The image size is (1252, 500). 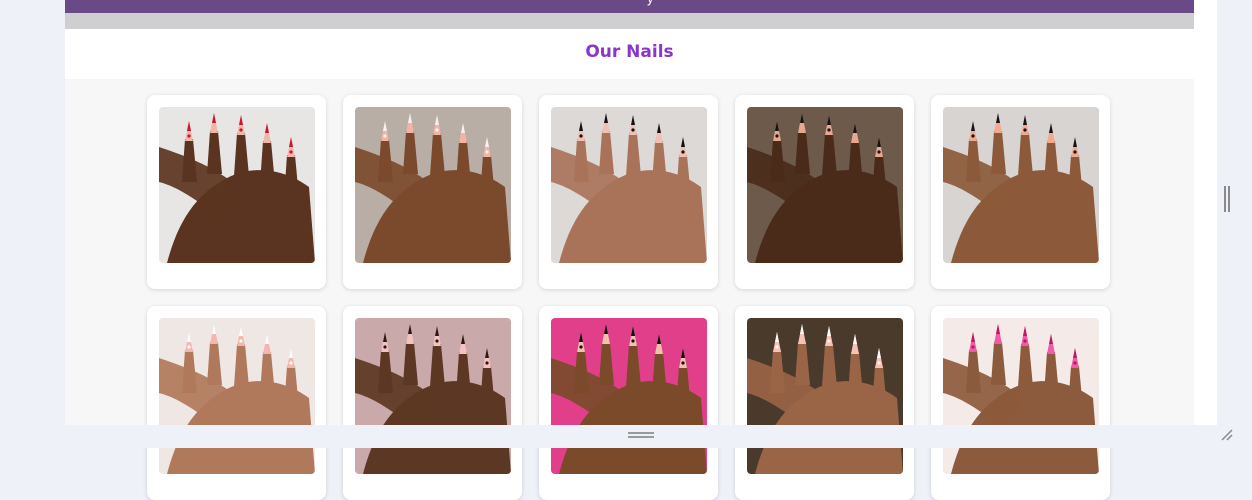 I want to click on vertical-drag-handle-icon, so click(x=1227, y=199).